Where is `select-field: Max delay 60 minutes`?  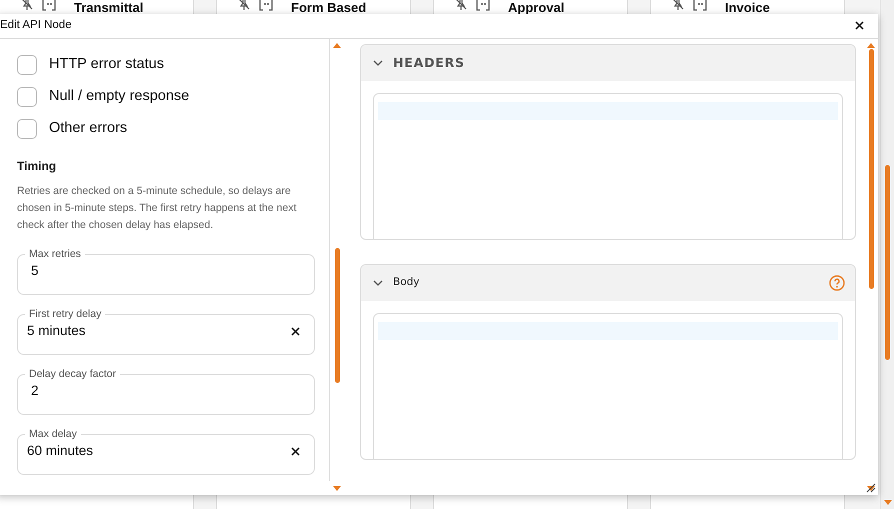
select-field: Max delay 60 minutes is located at coordinates (166, 451).